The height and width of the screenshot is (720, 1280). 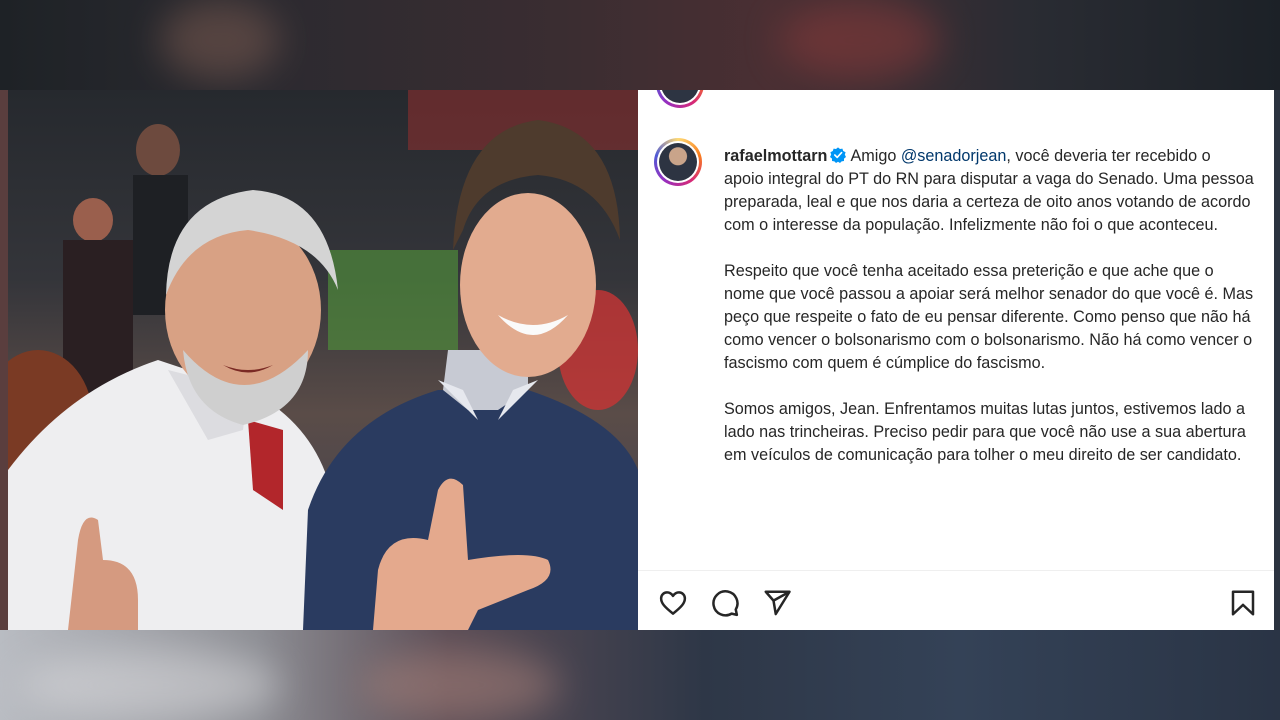 I want to click on background-right-edge, so click(x=1277, y=360).